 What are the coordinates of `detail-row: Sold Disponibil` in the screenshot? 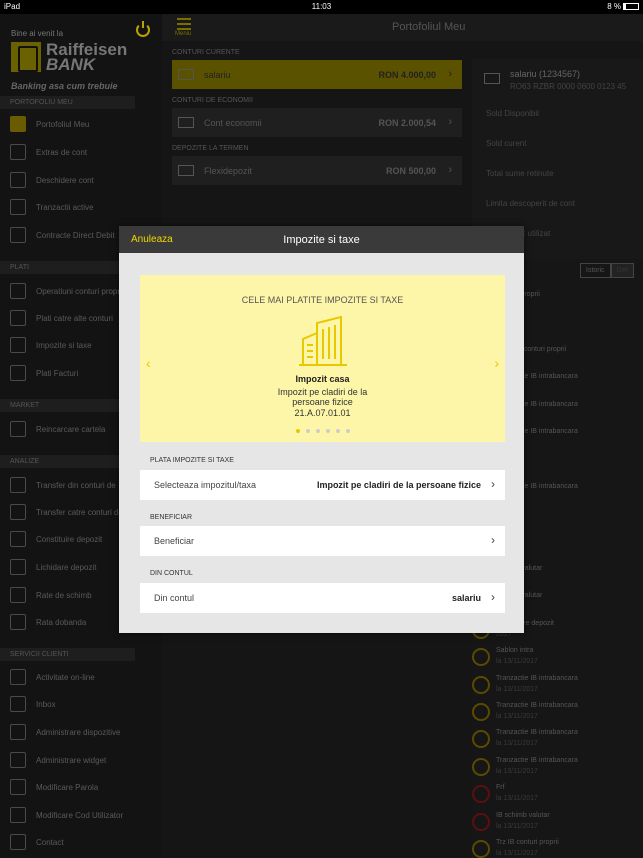 It's located at (512, 113).